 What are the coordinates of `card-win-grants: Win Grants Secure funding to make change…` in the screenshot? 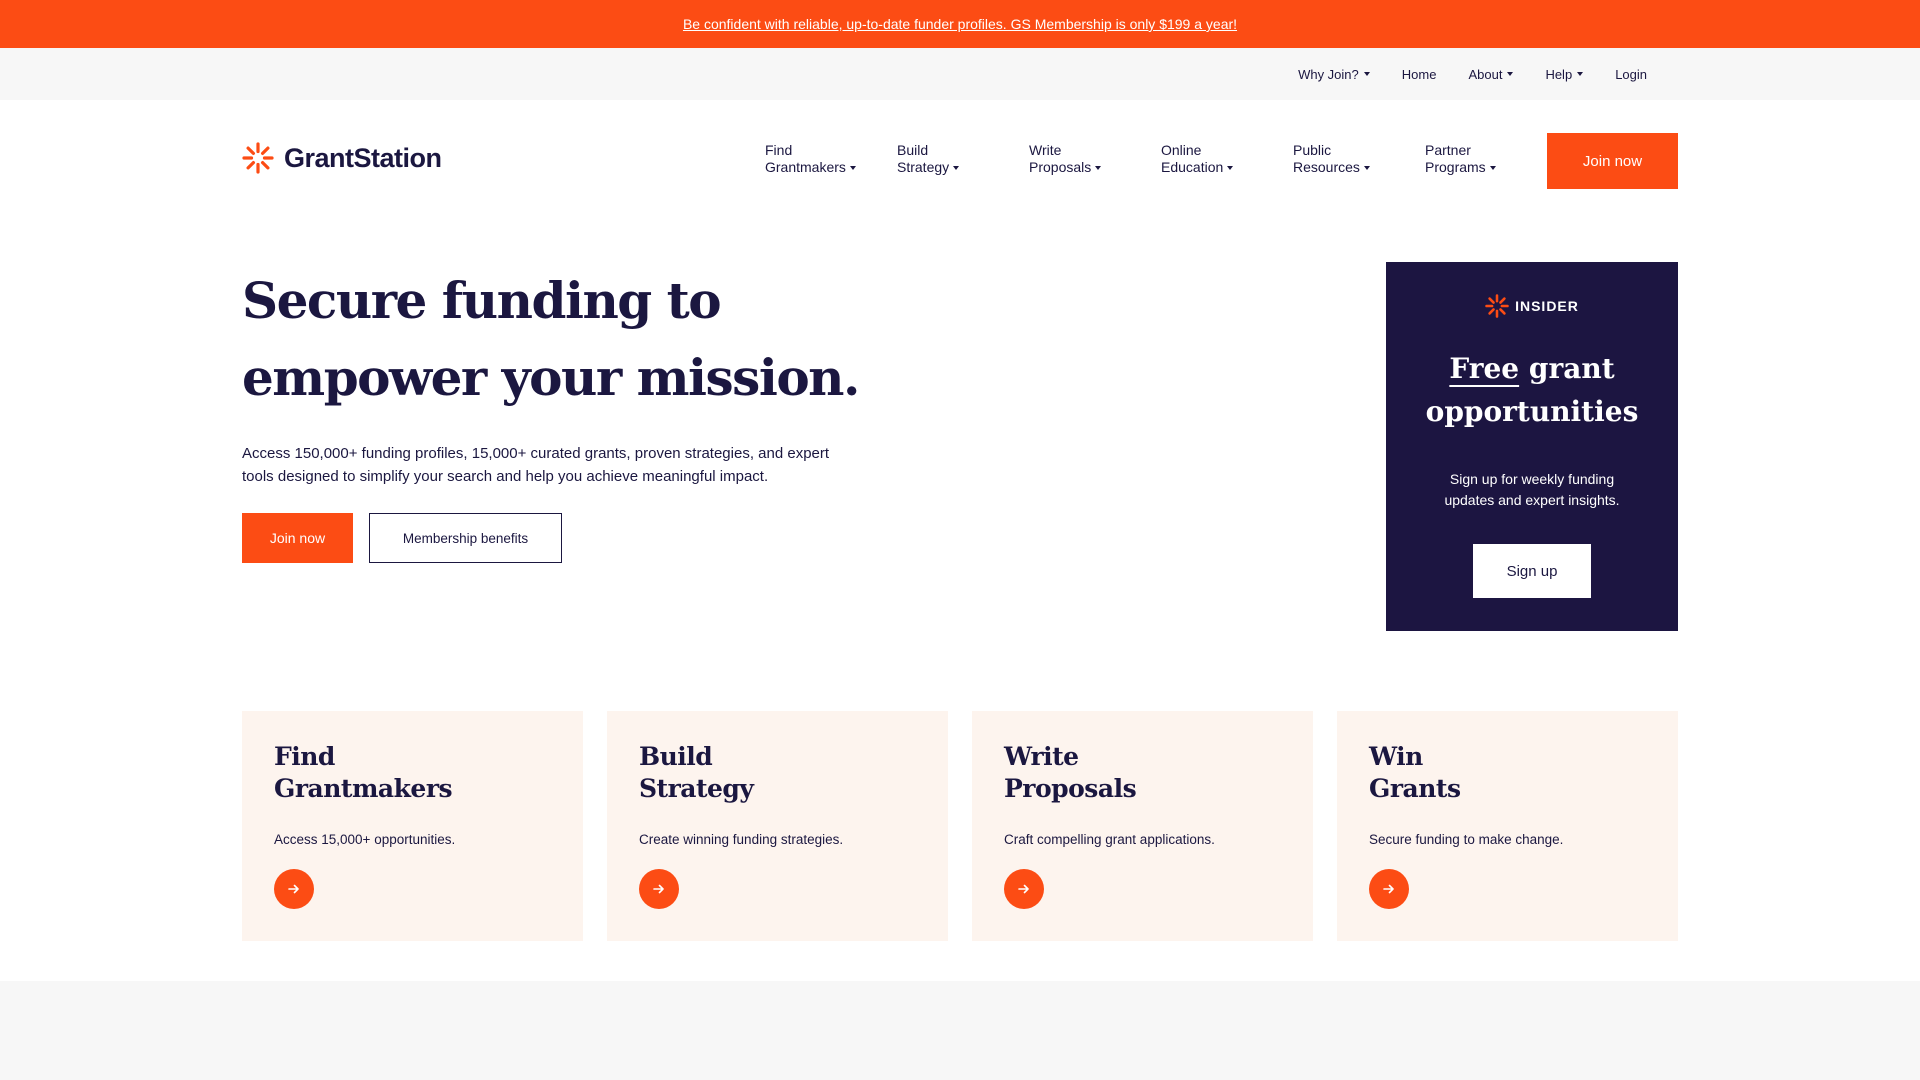 It's located at (1507, 826).